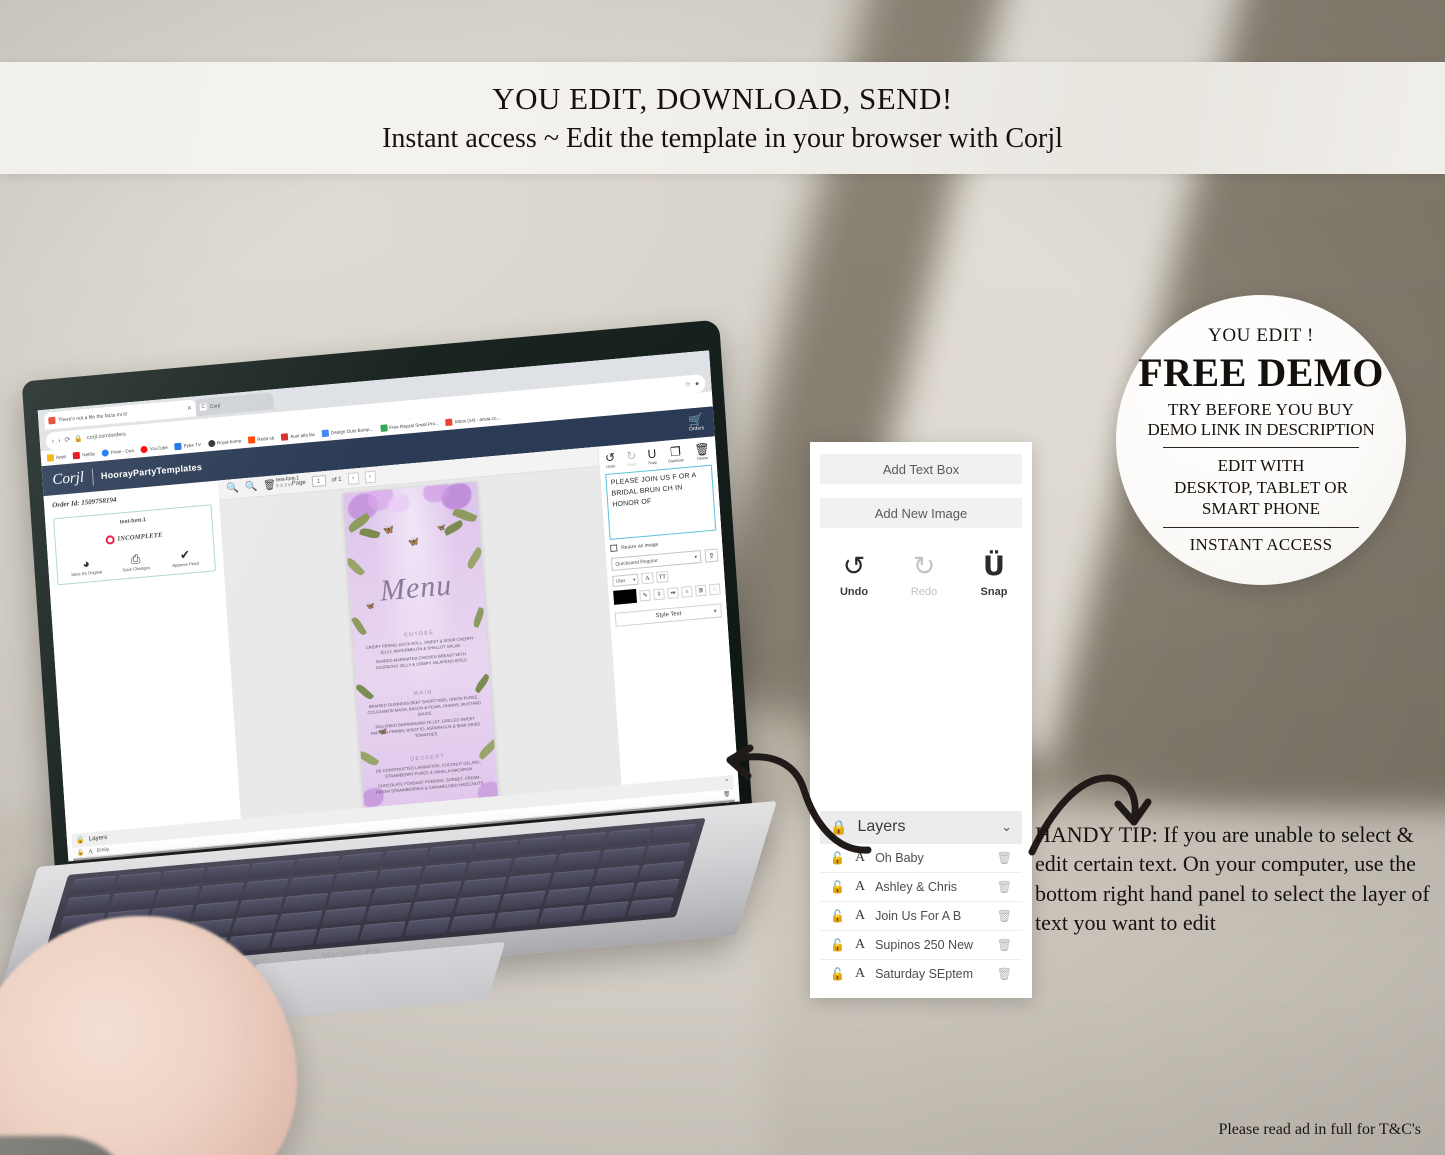 Image resolution: width=1445 pixels, height=1155 pixels. What do you see at coordinates (860, 886) in the screenshot?
I see `text-layer-icon: A` at bounding box center [860, 886].